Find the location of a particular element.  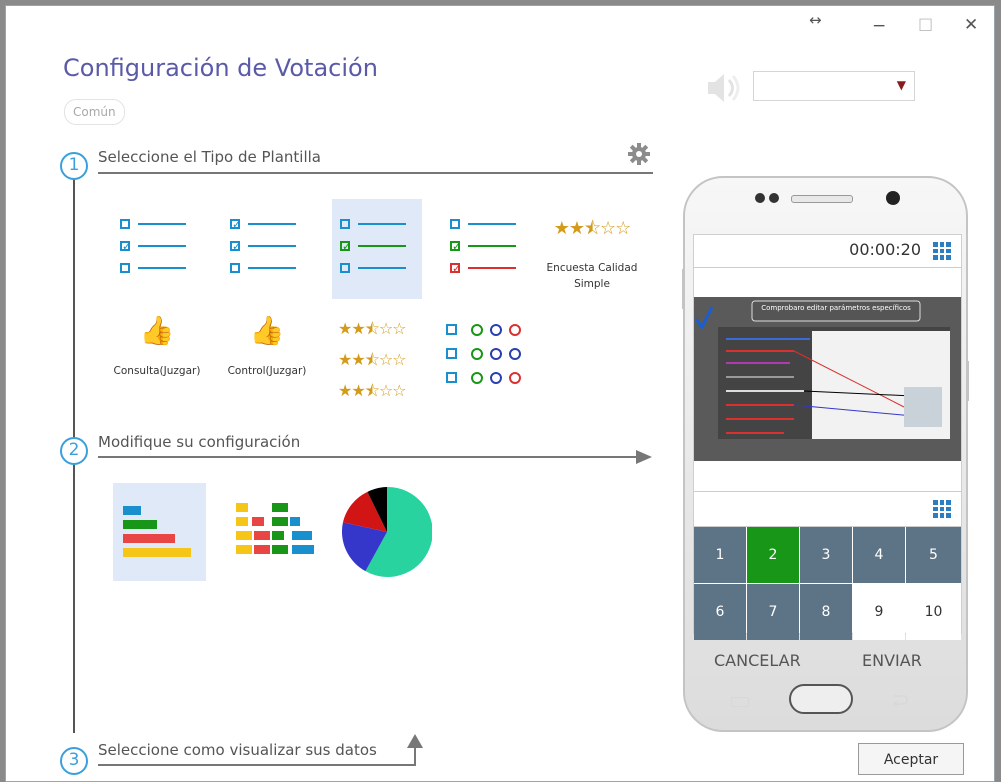

step-2-label: Modifique su configuración is located at coordinates (199, 442).